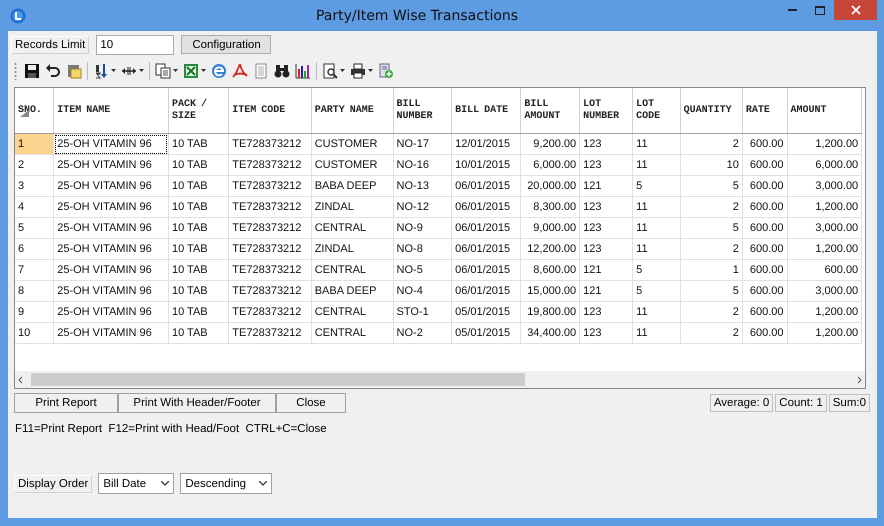 The image size is (884, 526). What do you see at coordinates (656, 291) in the screenshot?
I see `table-cell: 5` at bounding box center [656, 291].